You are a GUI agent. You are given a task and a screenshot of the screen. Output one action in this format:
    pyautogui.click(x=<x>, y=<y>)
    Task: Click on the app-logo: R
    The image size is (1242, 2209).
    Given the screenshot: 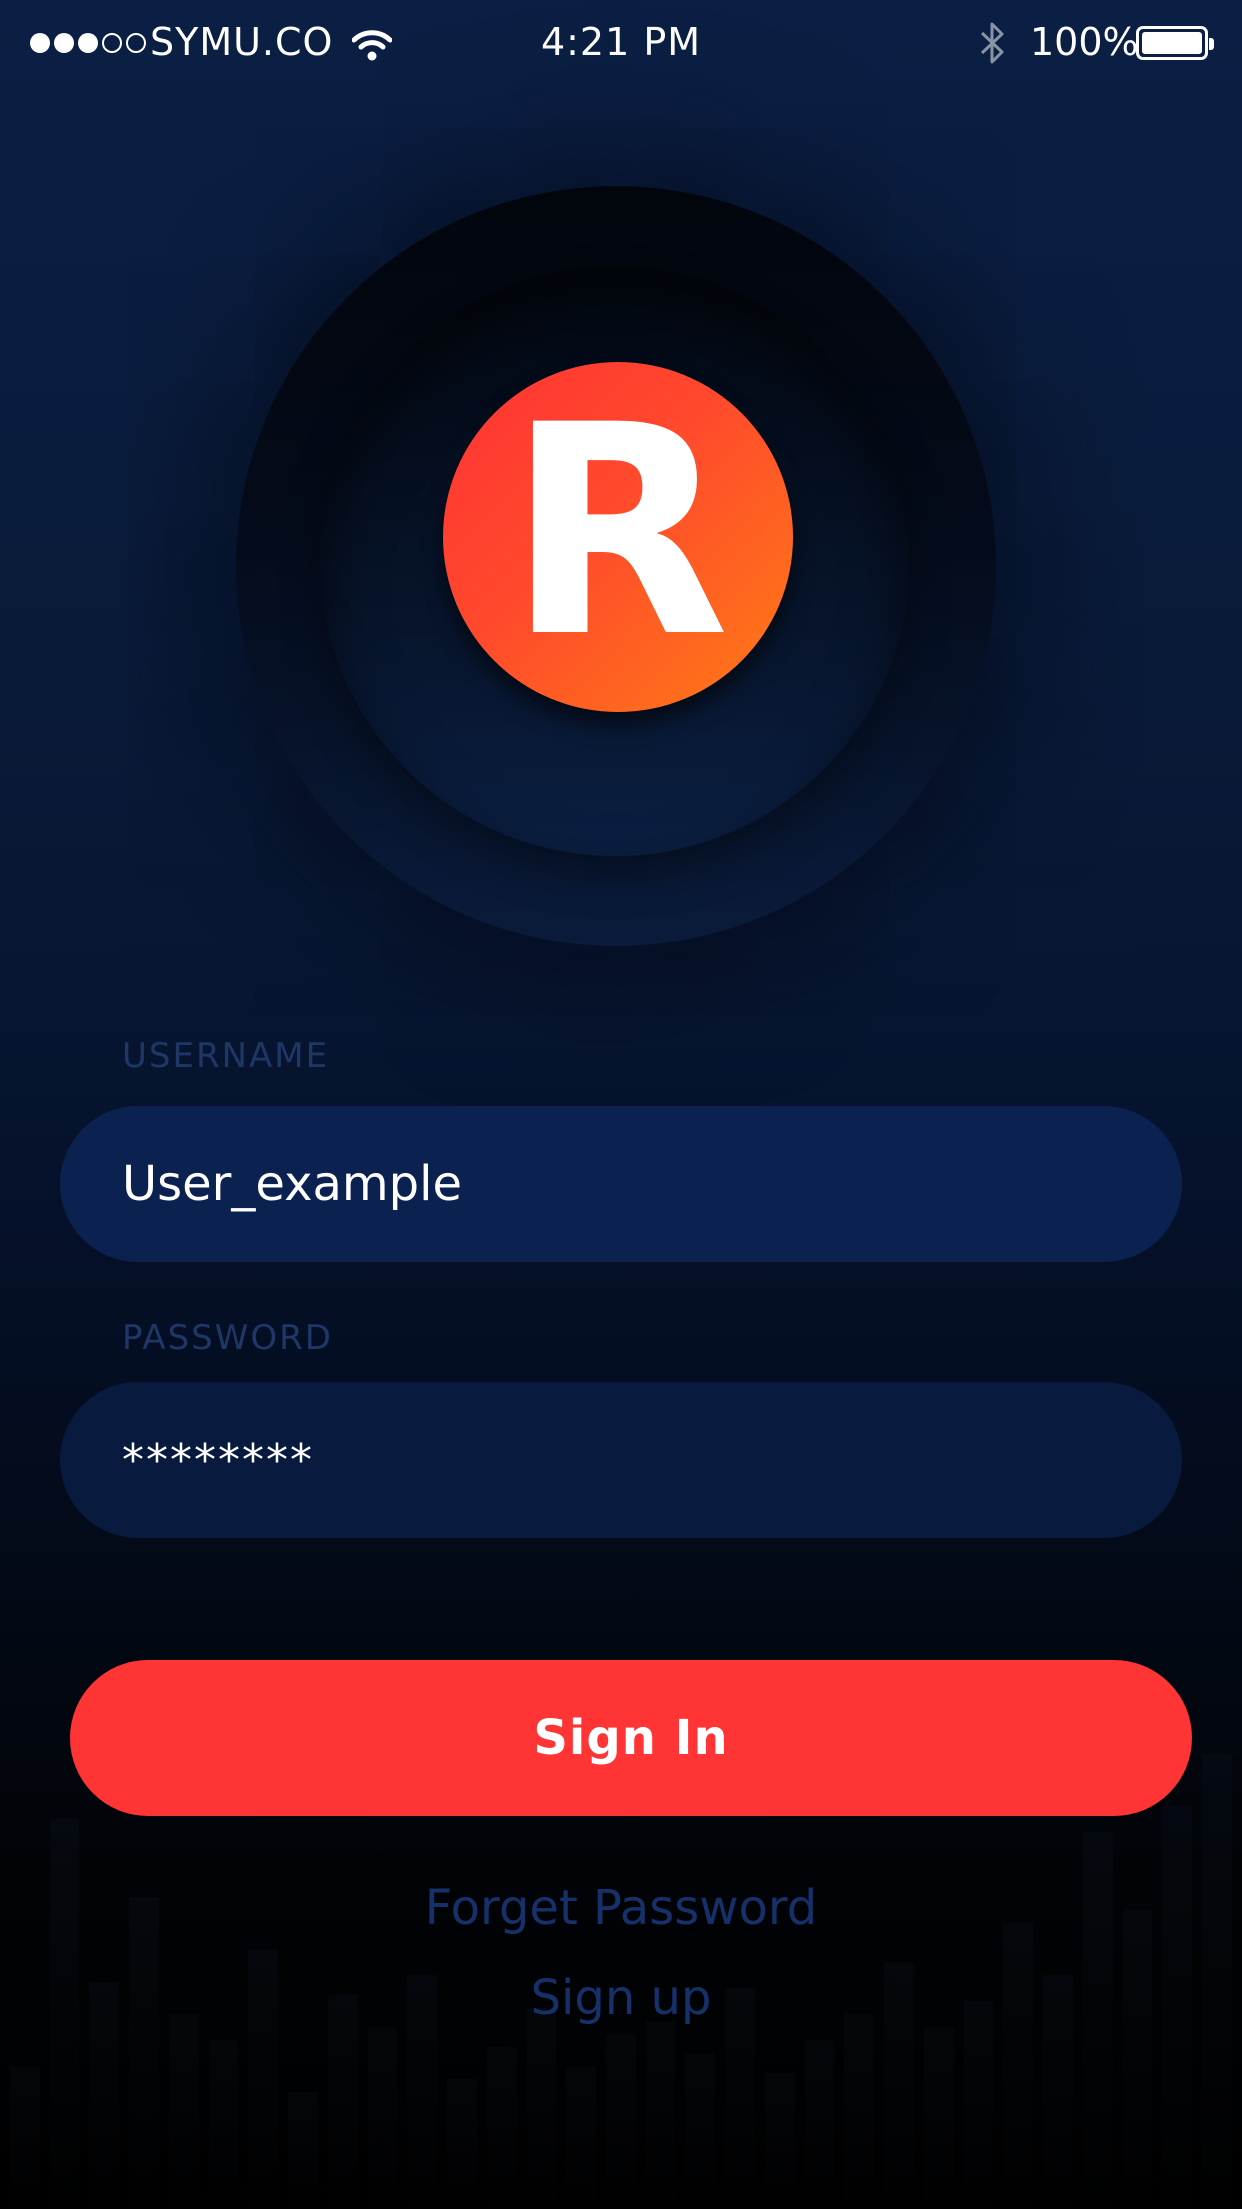 What is the action you would take?
    pyautogui.click(x=618, y=537)
    